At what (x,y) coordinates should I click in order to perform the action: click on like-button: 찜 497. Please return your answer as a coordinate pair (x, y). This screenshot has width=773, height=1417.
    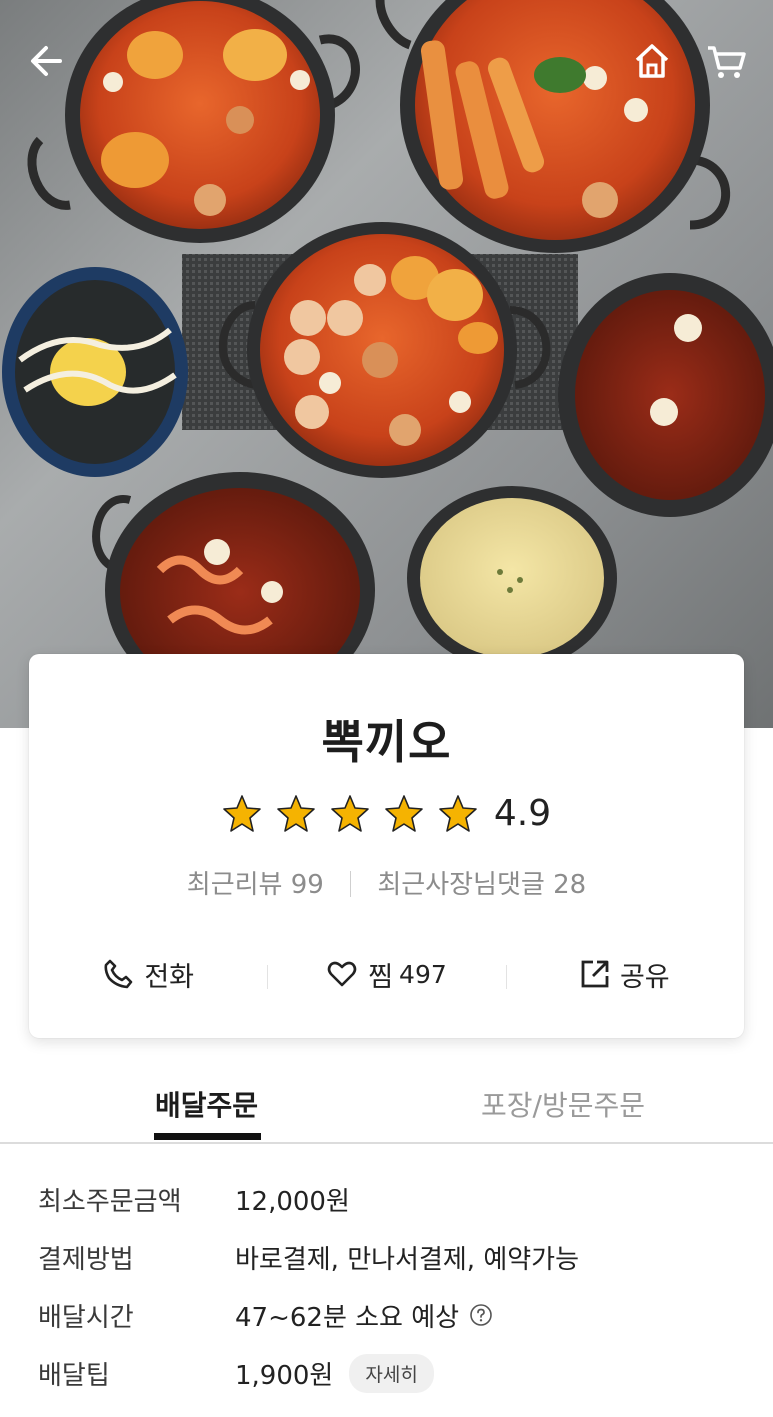
    Looking at the image, I should click on (386, 974).